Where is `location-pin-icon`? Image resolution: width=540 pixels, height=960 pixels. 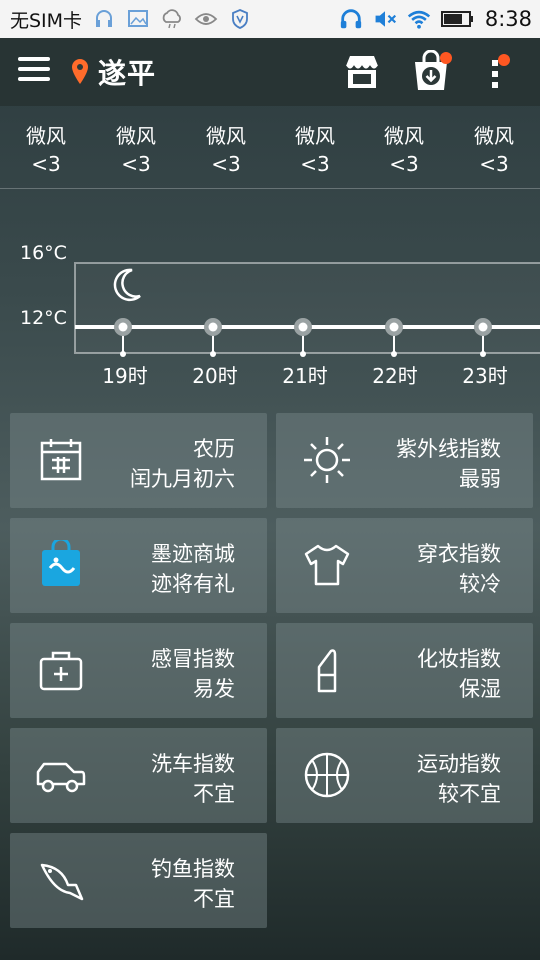
location-pin-icon is located at coordinates (80, 74).